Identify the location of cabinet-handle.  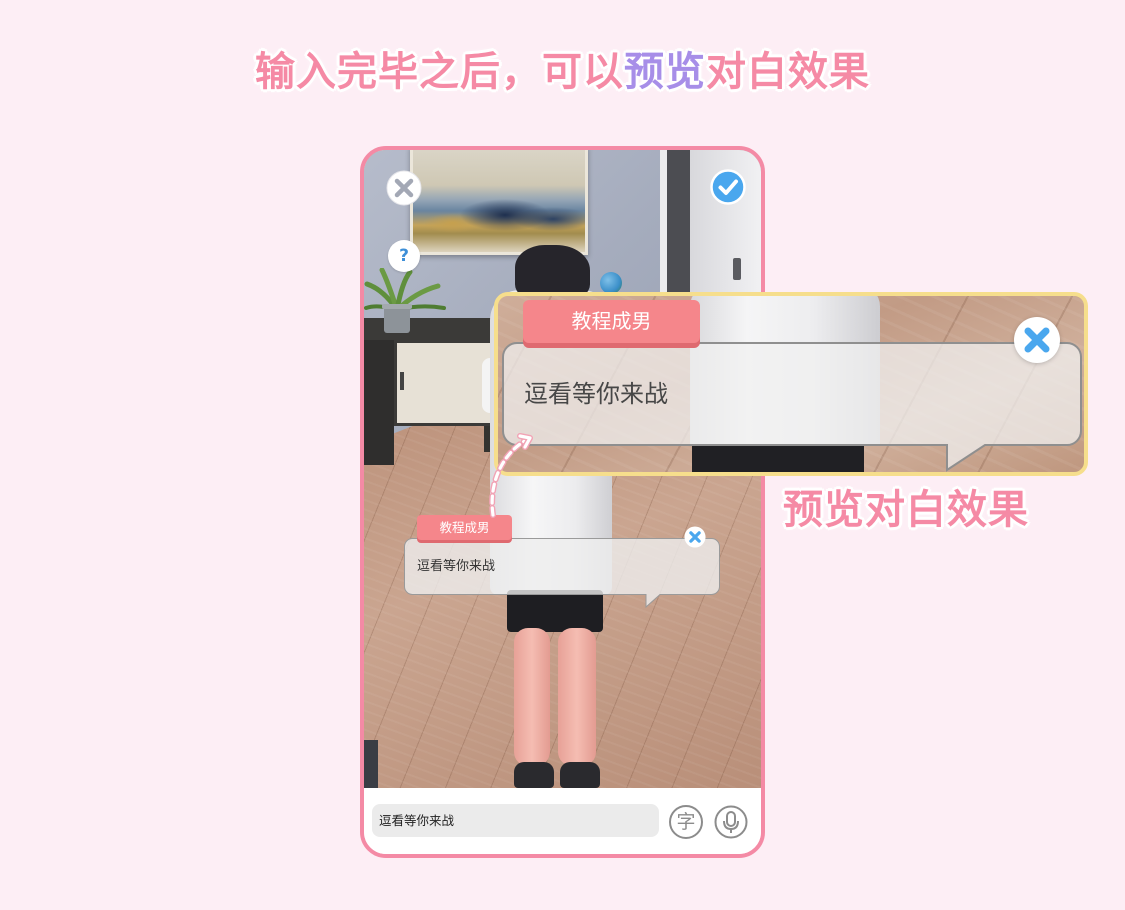
(402, 381).